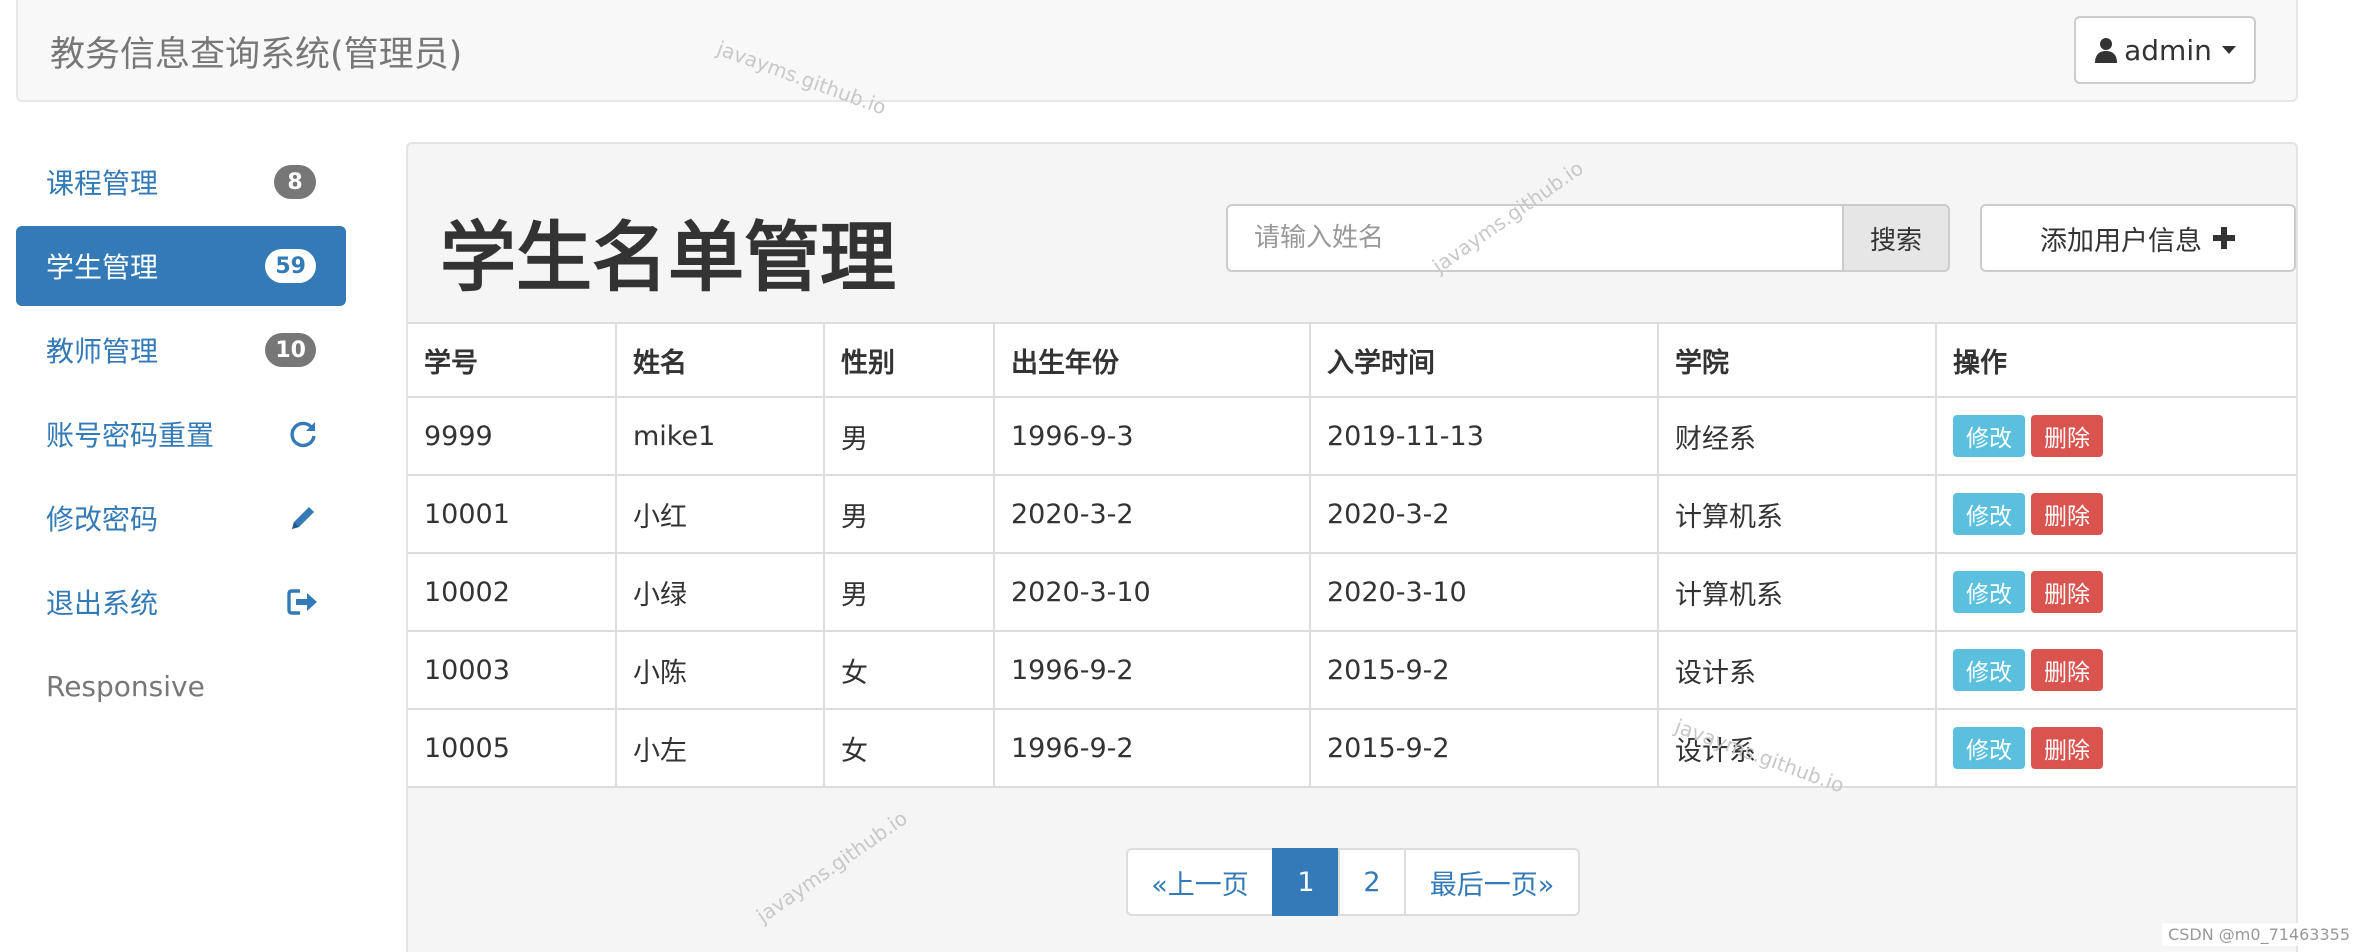 The image size is (2364, 952). I want to click on sidebar-item-label: 账号密码重置, so click(130, 435).